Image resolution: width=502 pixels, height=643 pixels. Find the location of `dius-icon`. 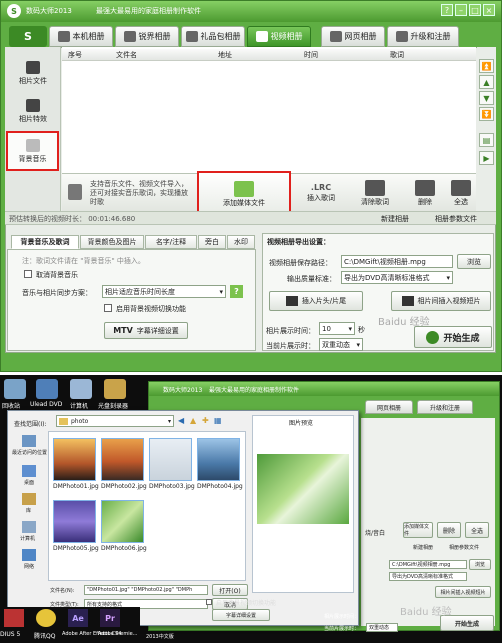

dius-icon is located at coordinates (14, 618).